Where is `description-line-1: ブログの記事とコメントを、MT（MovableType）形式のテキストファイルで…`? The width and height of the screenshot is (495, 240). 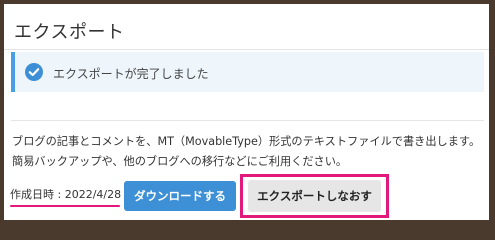
description-line-1: ブログの記事とコメントを、MT（MovableType）形式のテキストファイルで… is located at coordinates (246, 141).